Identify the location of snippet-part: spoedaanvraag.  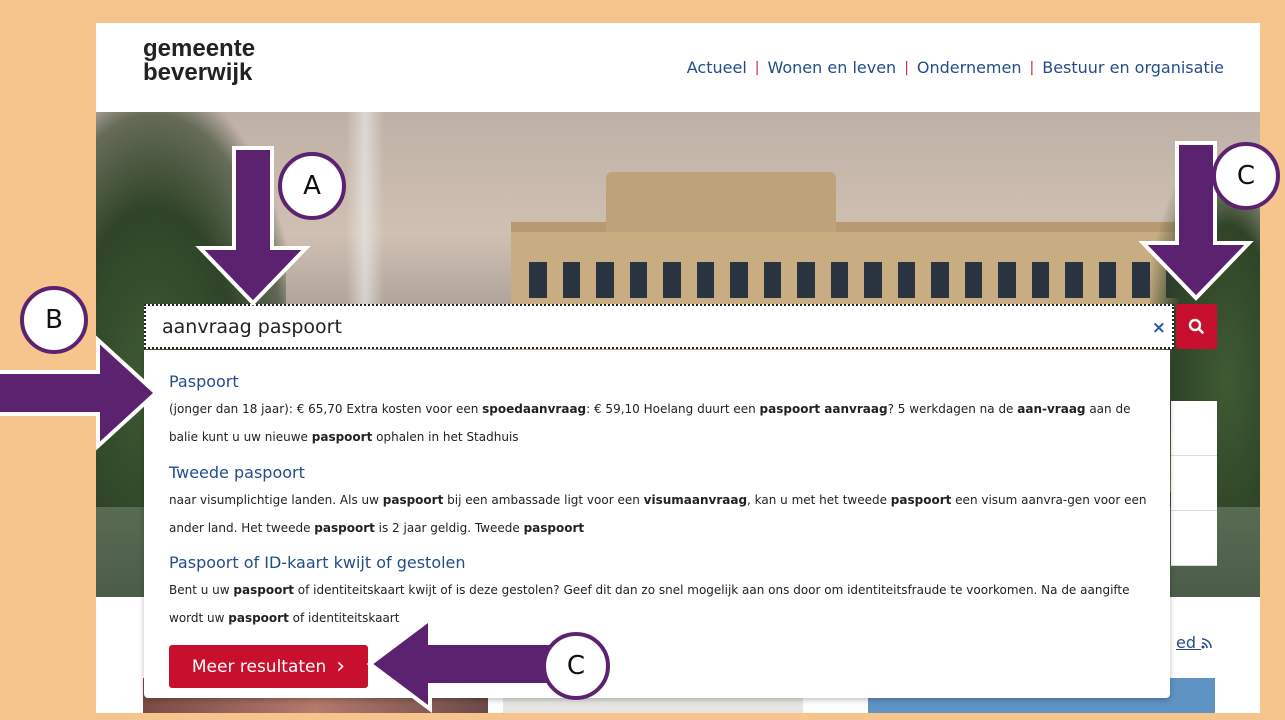
(534, 409).